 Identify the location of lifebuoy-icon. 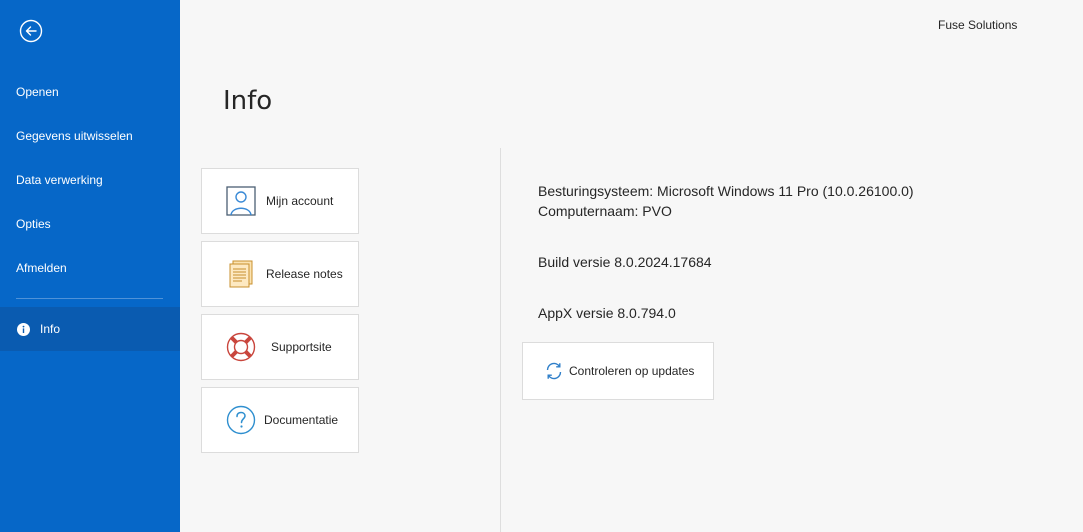
(241, 347).